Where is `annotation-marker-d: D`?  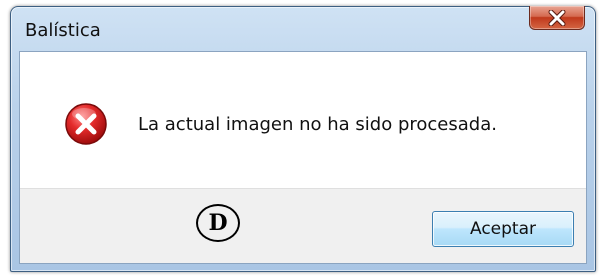 annotation-marker-d: D is located at coordinates (218, 223).